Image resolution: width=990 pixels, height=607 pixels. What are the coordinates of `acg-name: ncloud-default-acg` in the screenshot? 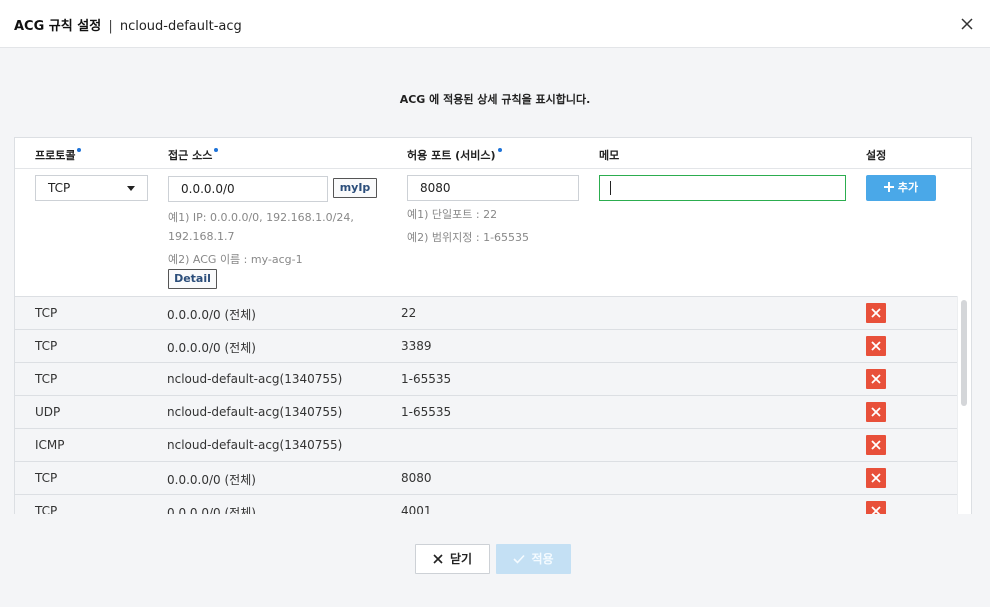 It's located at (180, 26).